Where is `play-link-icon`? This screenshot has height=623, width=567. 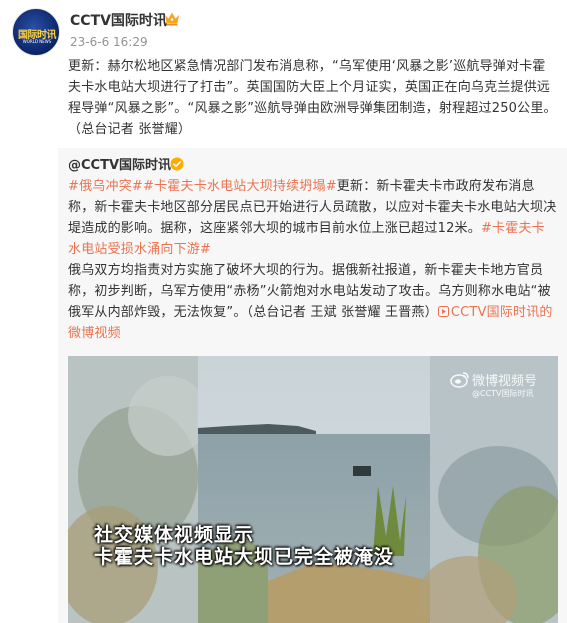 play-link-icon is located at coordinates (443, 311).